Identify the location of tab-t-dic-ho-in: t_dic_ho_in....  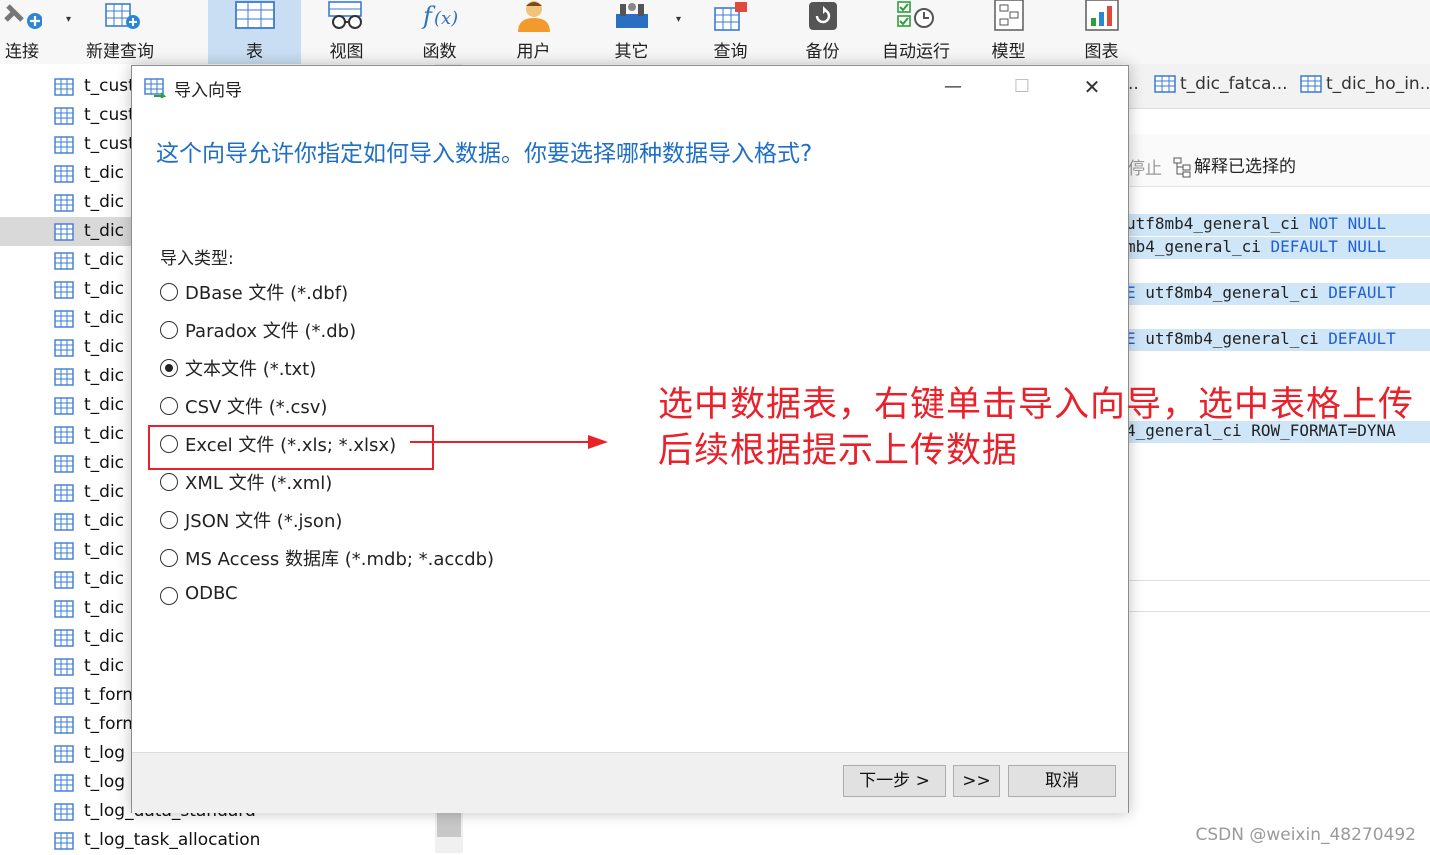
(1365, 87).